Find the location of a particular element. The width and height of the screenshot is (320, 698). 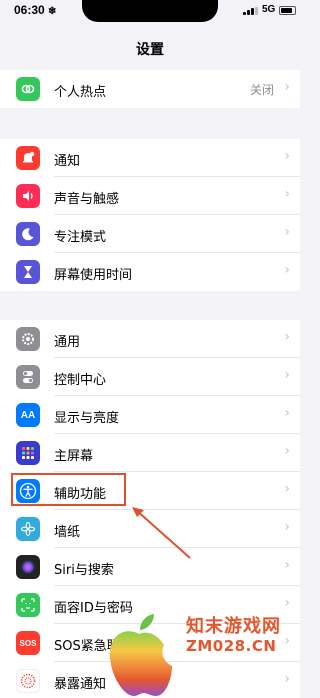

aa-icon: AA is located at coordinates (28, 415).